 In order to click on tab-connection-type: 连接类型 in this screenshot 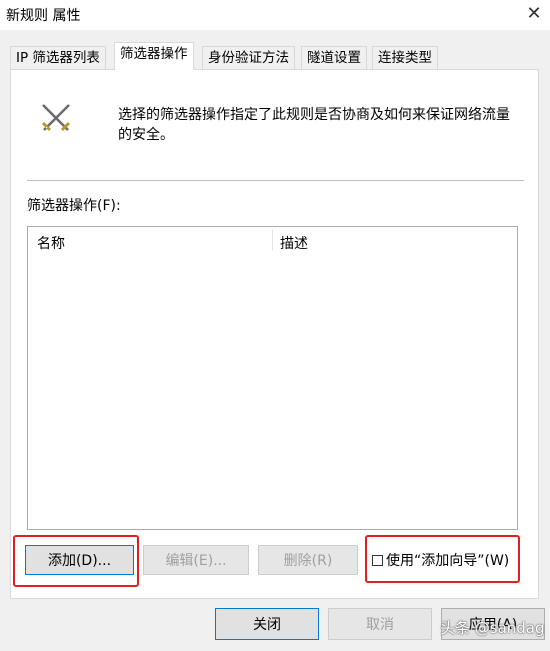, I will do `click(405, 57)`.